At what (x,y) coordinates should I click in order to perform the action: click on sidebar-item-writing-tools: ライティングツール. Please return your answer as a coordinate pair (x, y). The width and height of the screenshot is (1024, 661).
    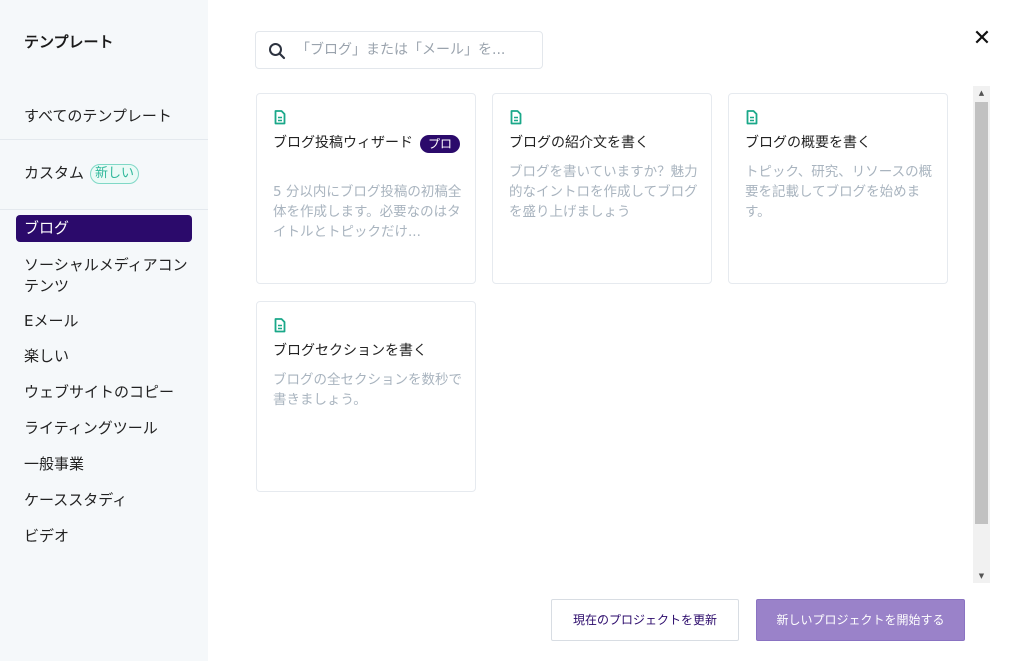
    Looking at the image, I should click on (91, 428).